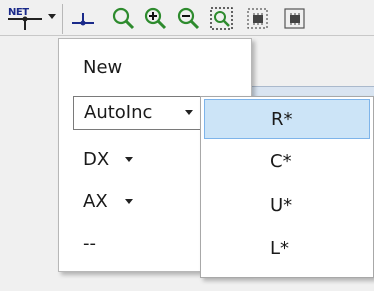 The height and width of the screenshot is (291, 374). What do you see at coordinates (25, 23) in the screenshot?
I see `net-icon` at bounding box center [25, 23].